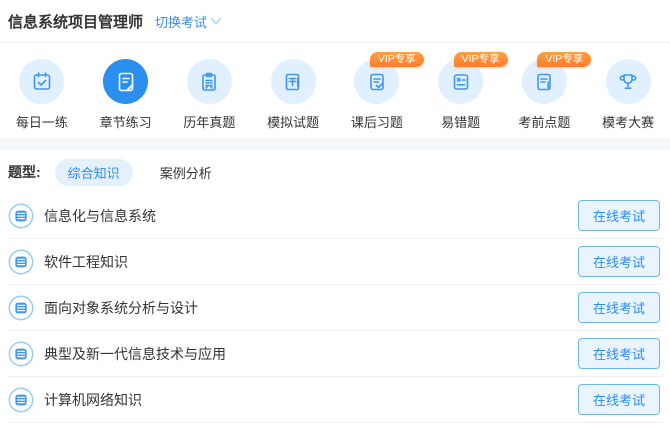  I want to click on question-type-label: 题型:, so click(24, 172).